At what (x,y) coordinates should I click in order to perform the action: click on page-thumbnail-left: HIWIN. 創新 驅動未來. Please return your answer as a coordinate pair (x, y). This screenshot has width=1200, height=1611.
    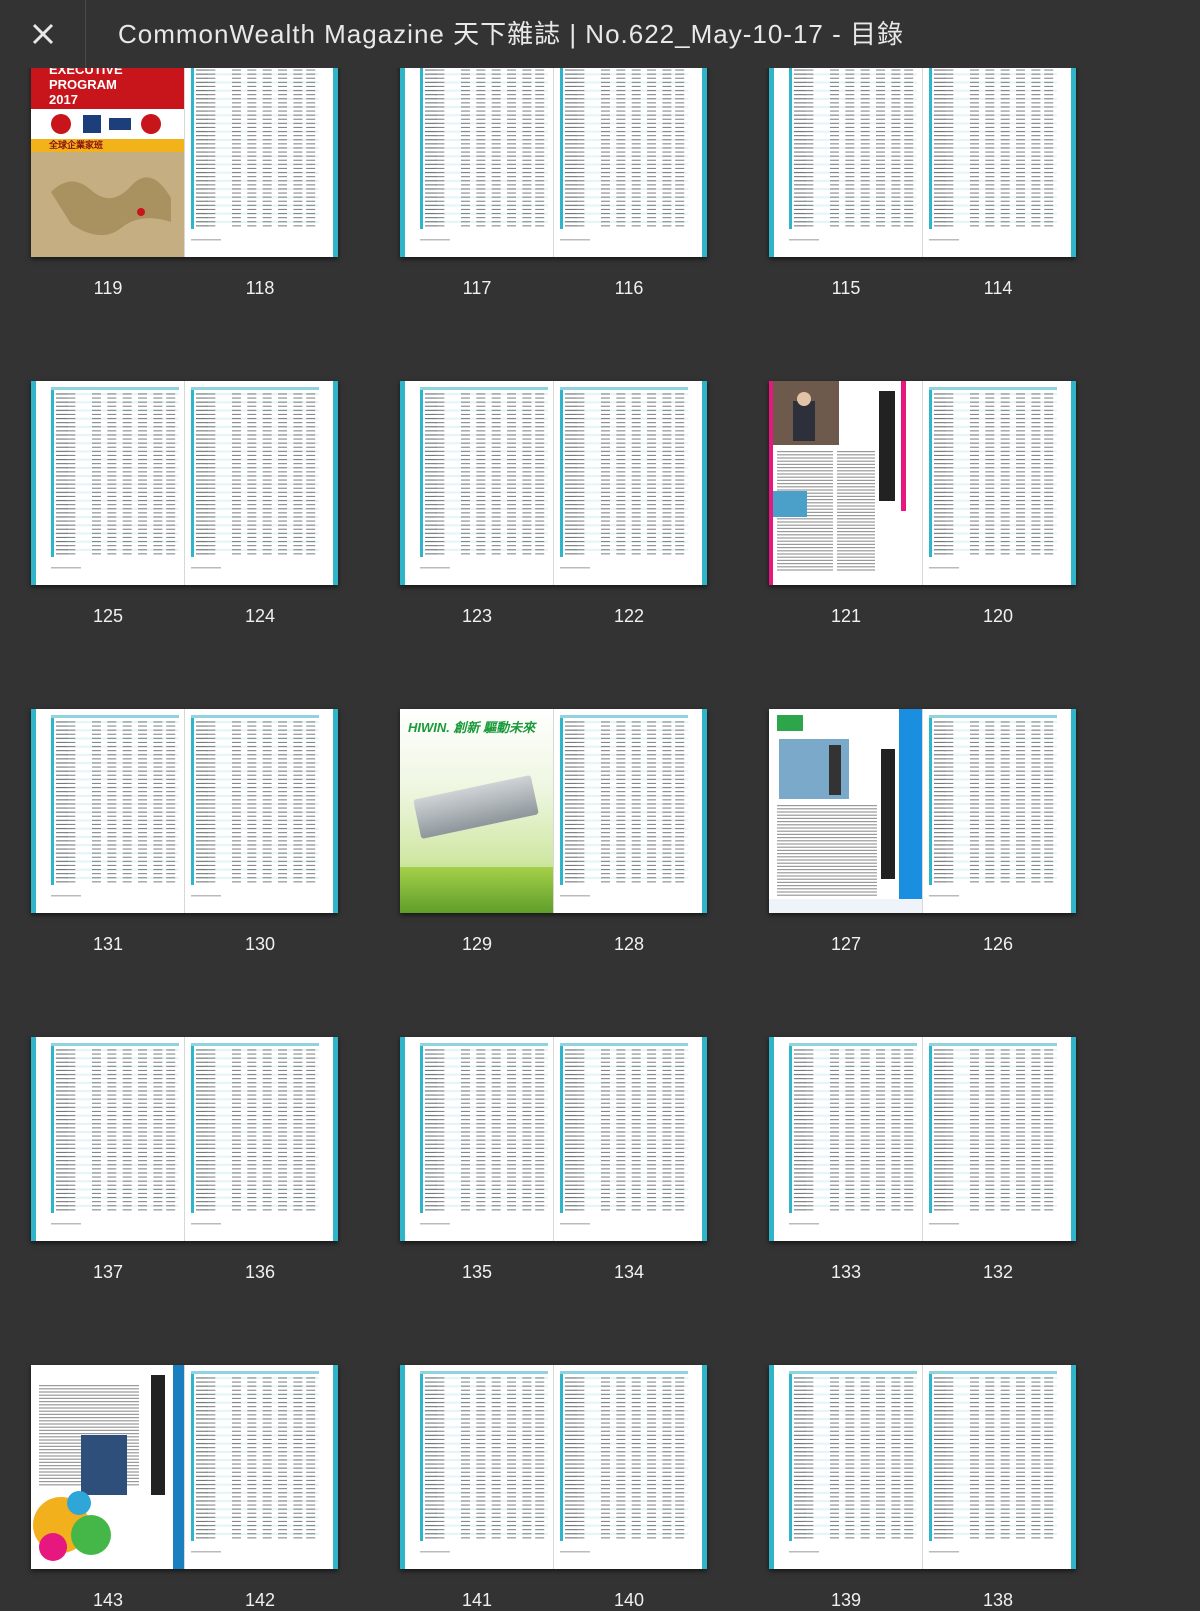
    Looking at the image, I should click on (476, 811).